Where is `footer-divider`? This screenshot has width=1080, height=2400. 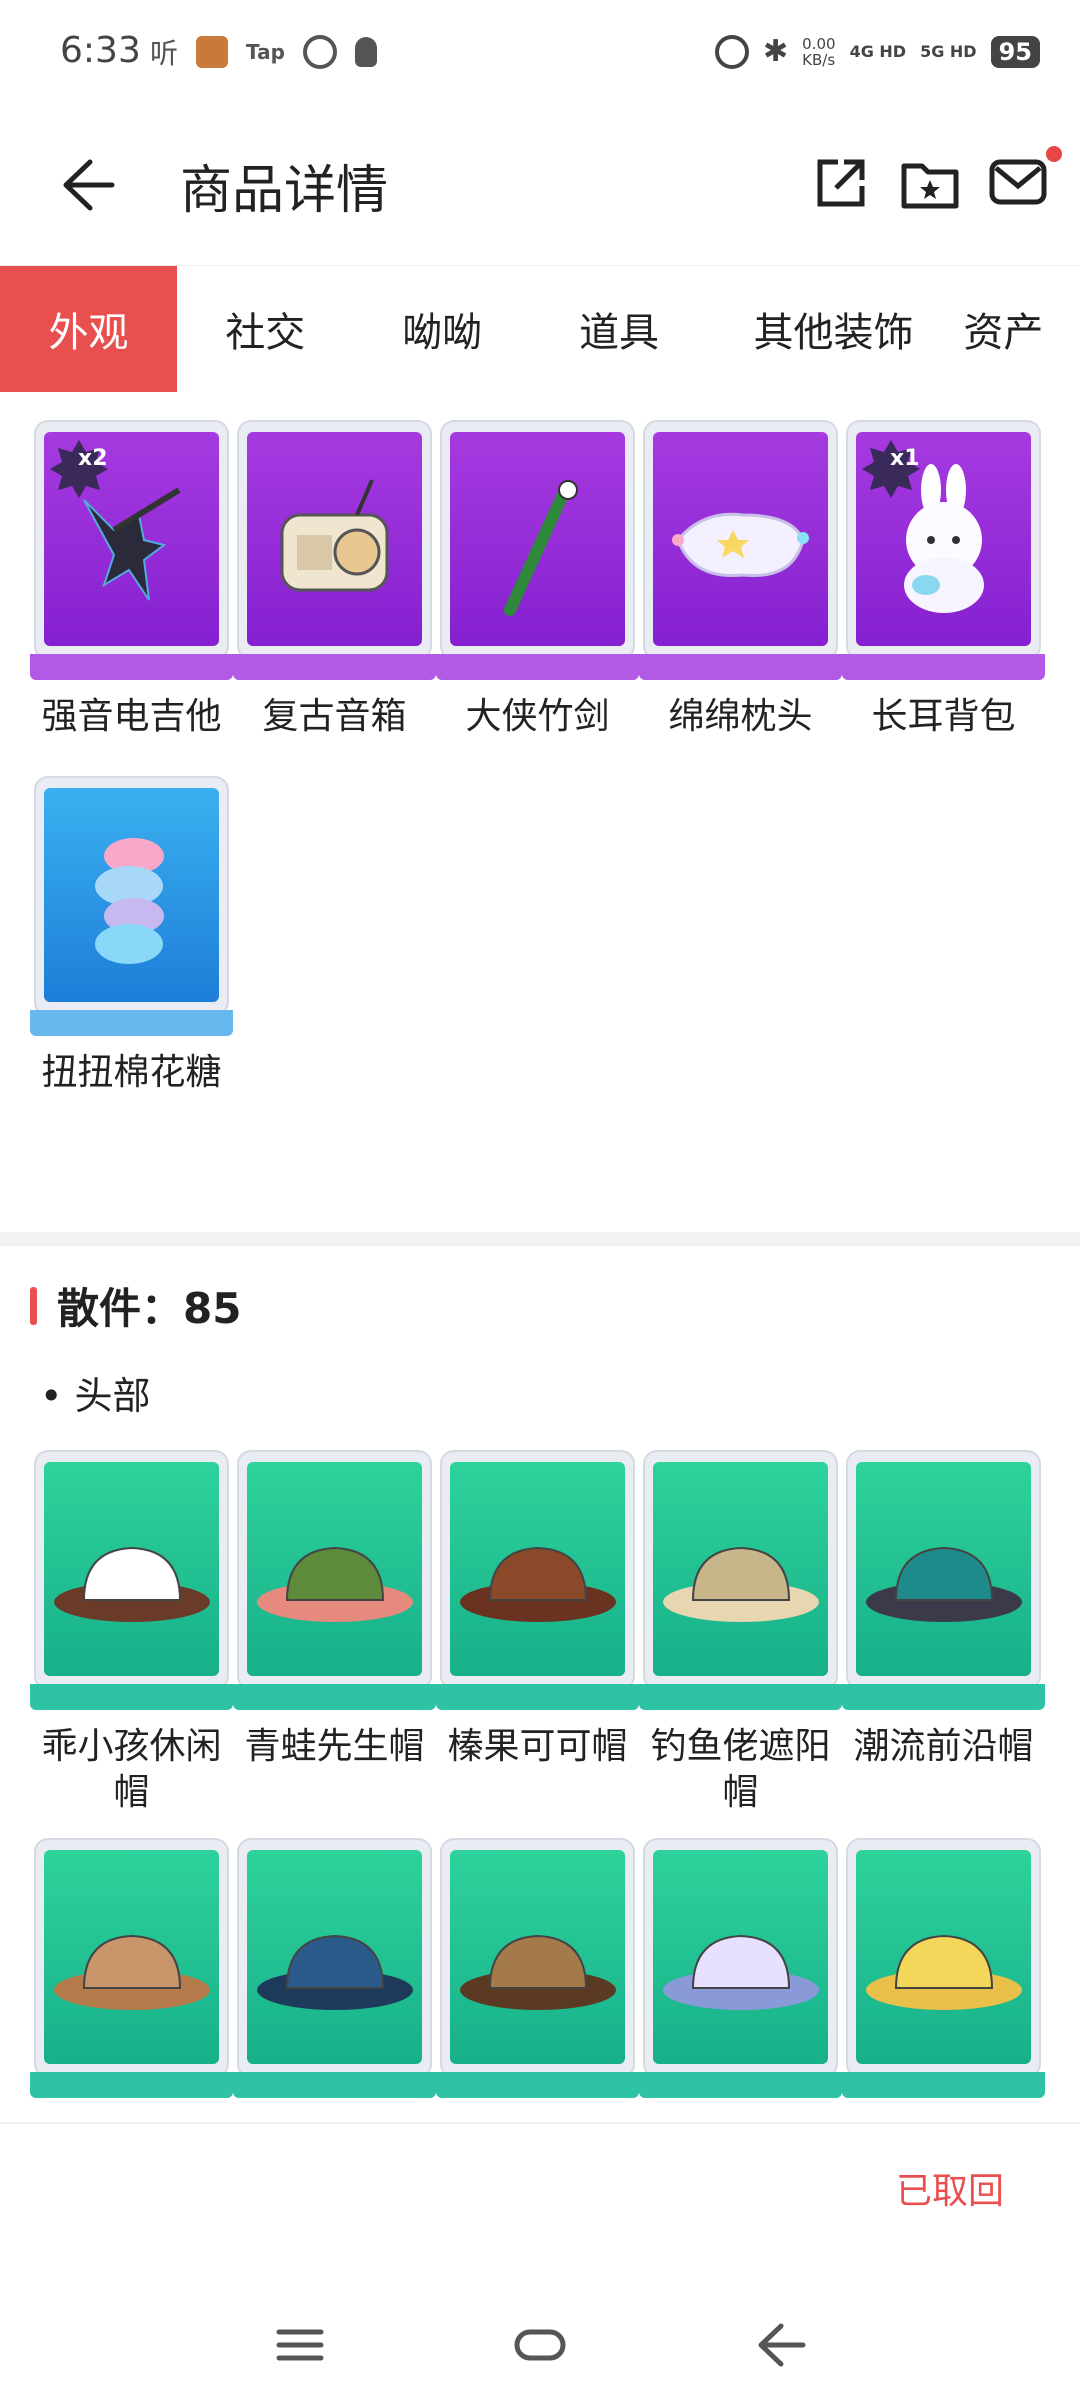
footer-divider is located at coordinates (540, 2123).